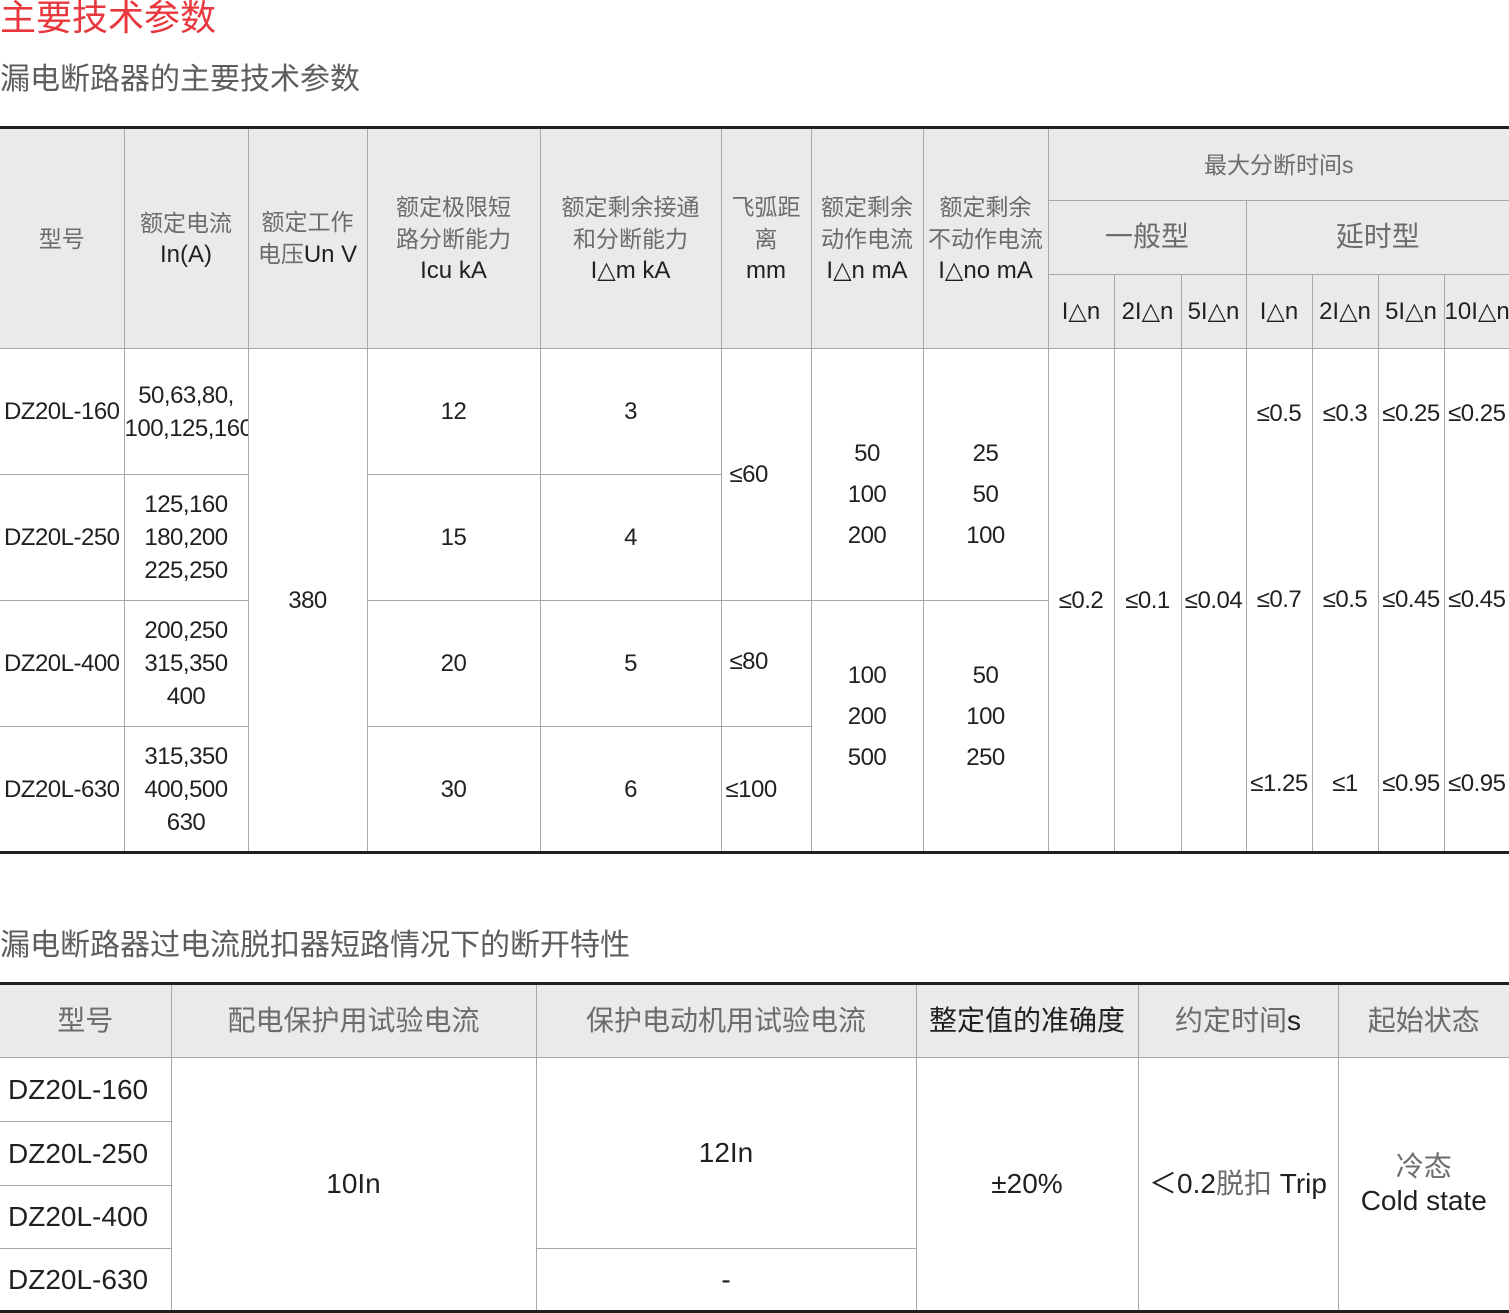  What do you see at coordinates (1278, 164) in the screenshot?
I see `header-max-break-time: 最大分断时间s` at bounding box center [1278, 164].